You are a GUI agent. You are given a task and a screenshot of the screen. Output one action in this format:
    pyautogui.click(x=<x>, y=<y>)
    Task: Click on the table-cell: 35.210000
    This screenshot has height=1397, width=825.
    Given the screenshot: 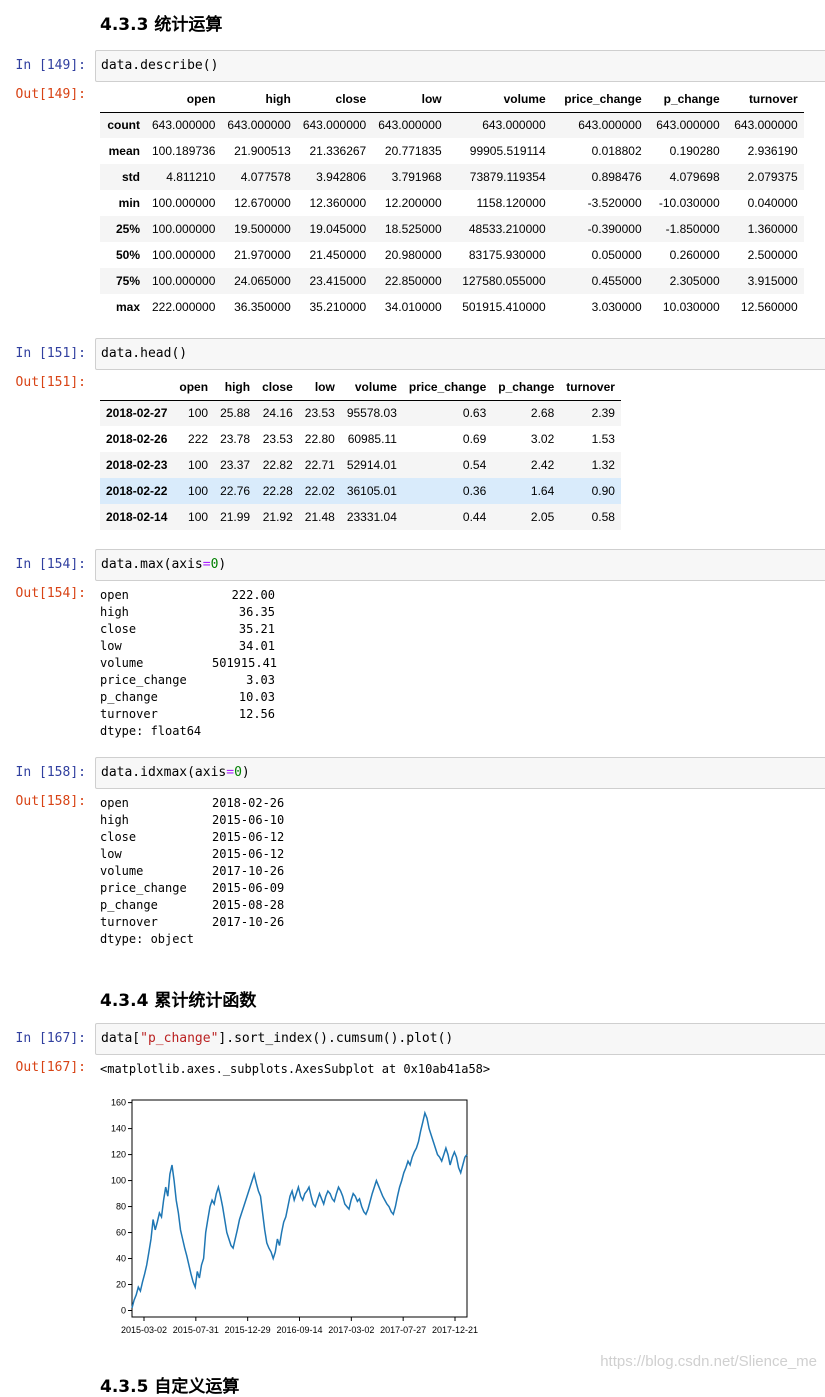 What is the action you would take?
    pyautogui.click(x=338, y=307)
    